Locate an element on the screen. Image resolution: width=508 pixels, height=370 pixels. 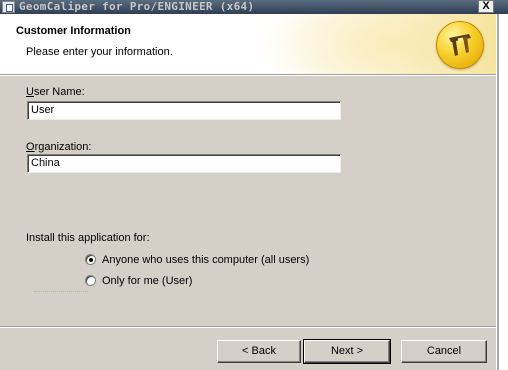
background-window is located at coordinates (503, 192).